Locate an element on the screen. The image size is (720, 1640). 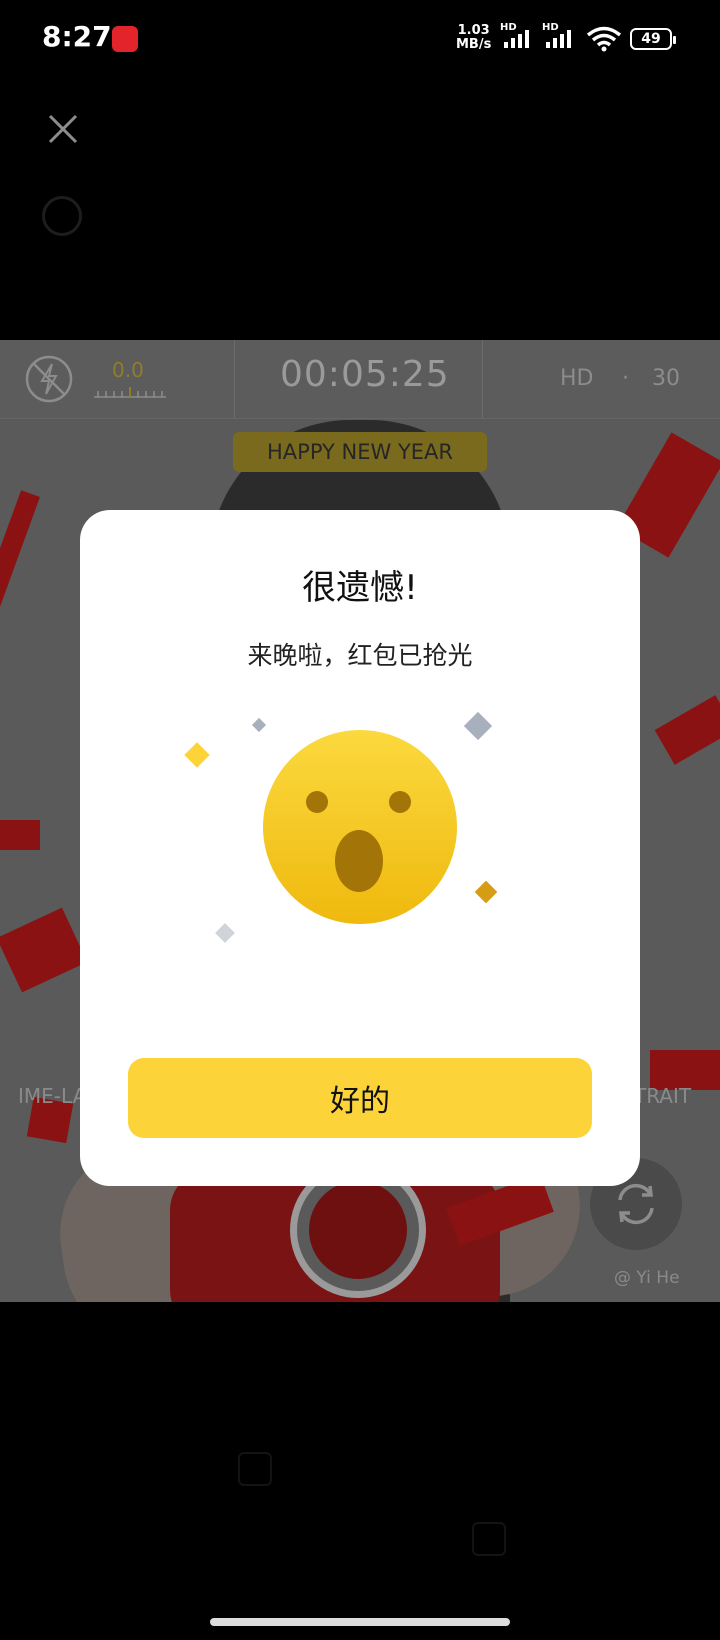
signal-2-icon: HD is located at coordinates (564, 36).